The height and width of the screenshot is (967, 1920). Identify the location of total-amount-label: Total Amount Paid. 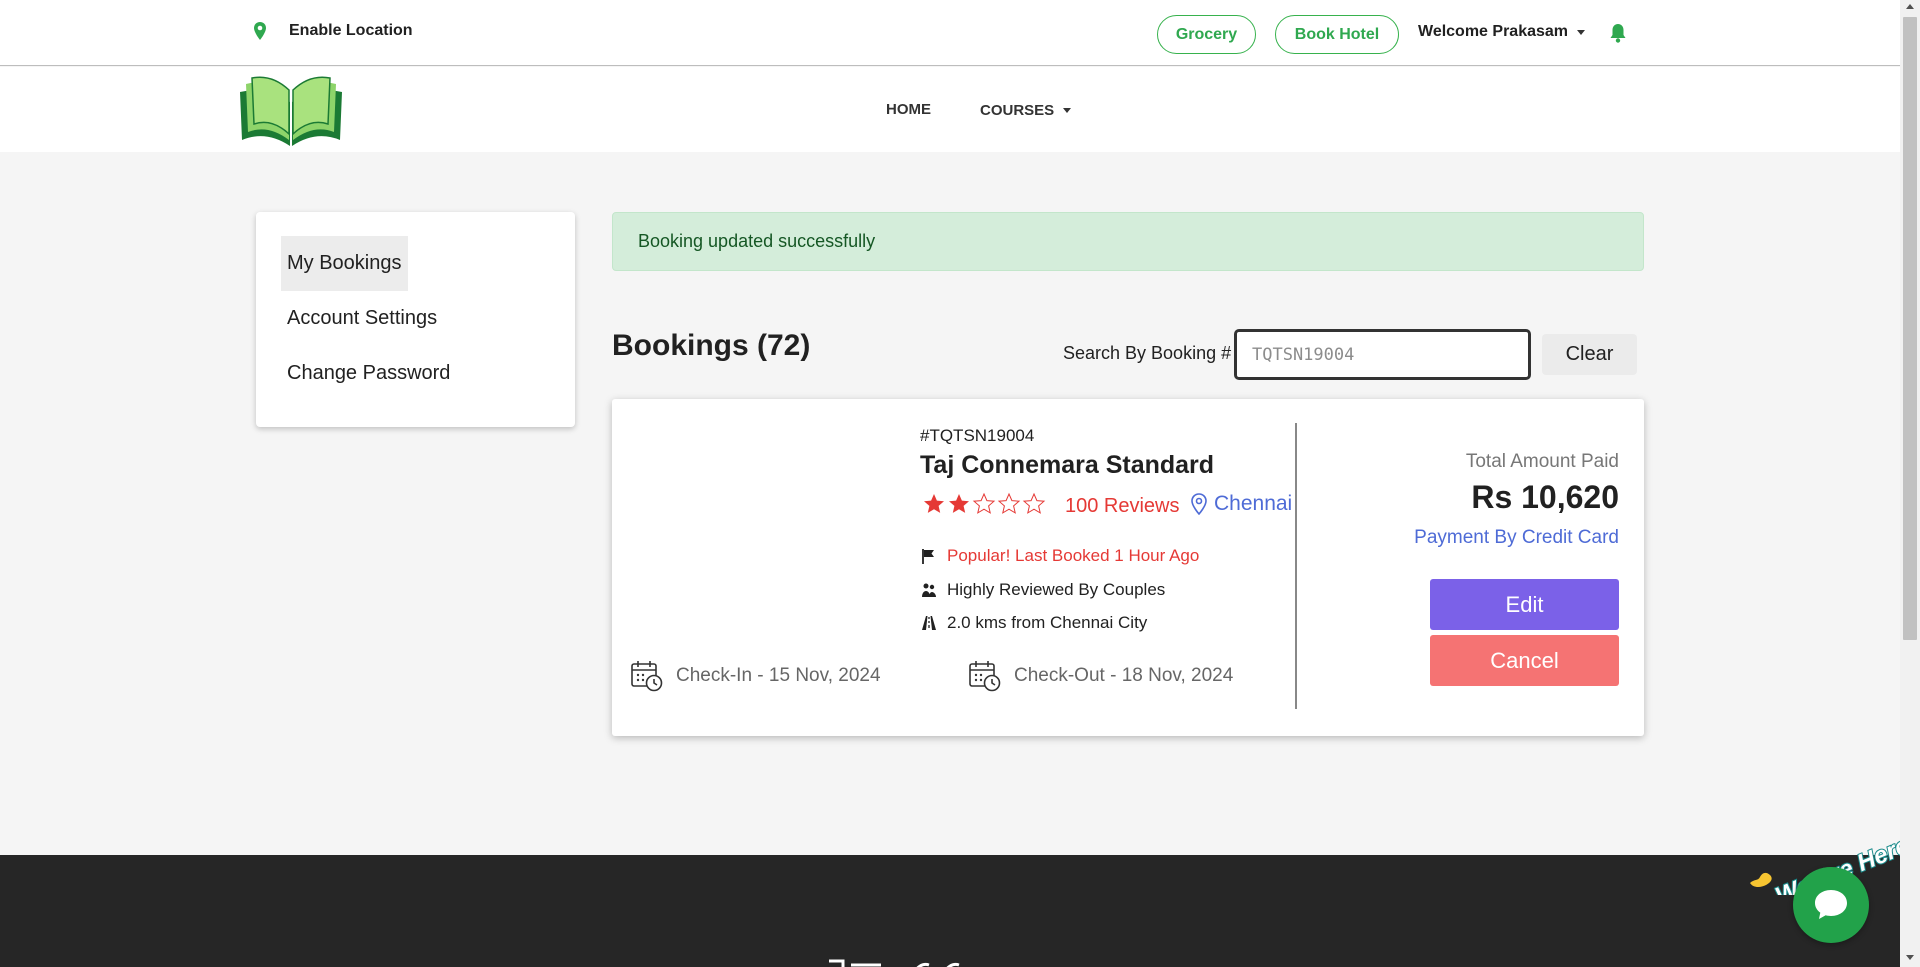
(1542, 461).